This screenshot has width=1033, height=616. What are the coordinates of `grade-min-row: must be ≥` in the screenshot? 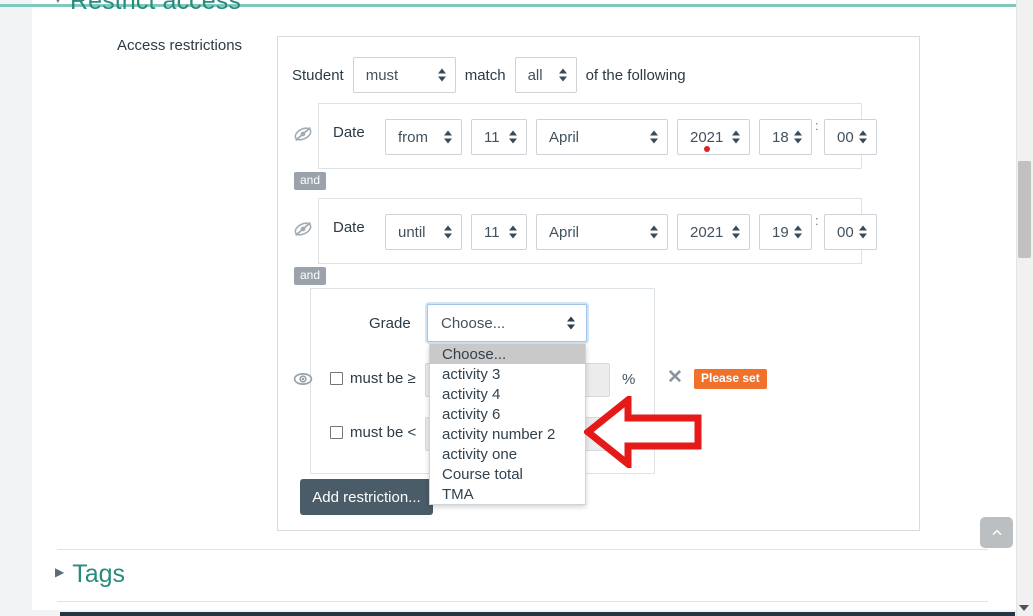 It's located at (373, 378).